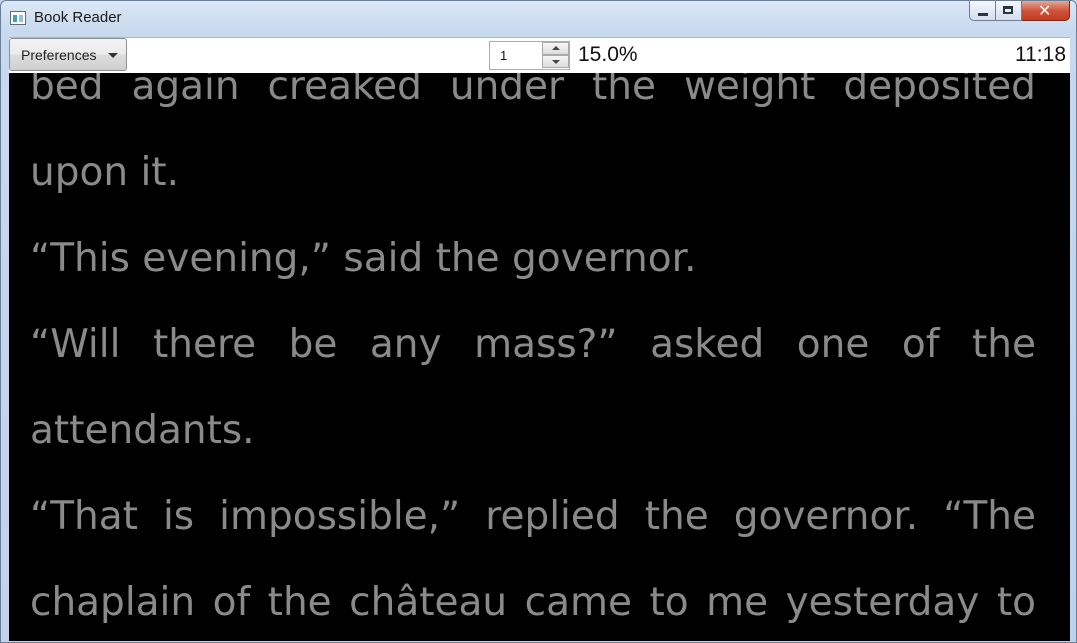 The height and width of the screenshot is (643, 1077). I want to click on minimize-icon, so click(983, 14).